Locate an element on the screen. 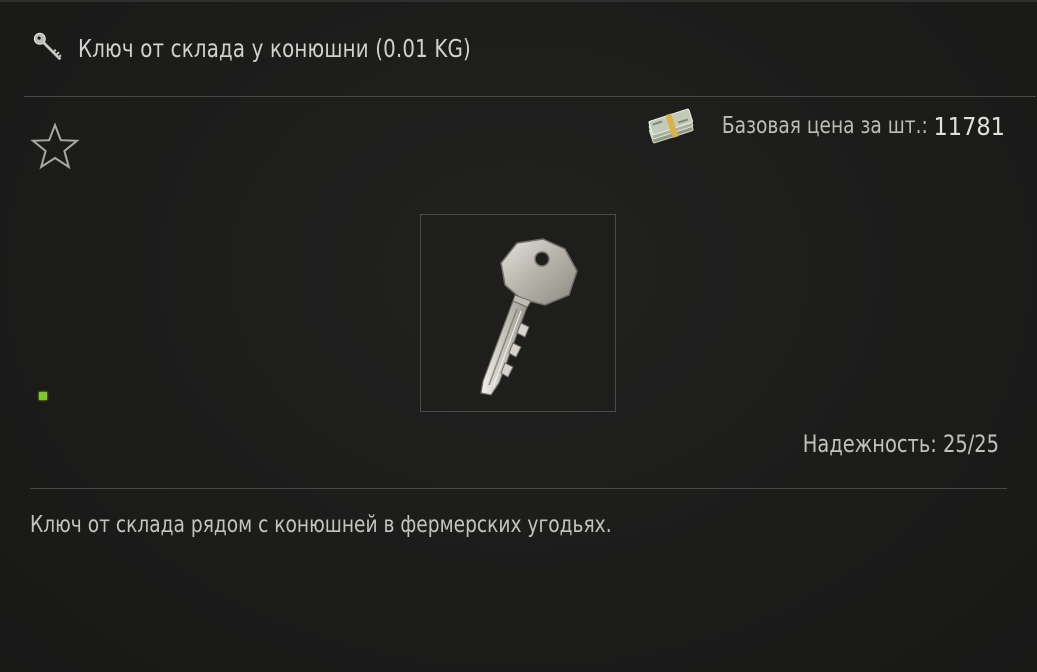  item-title: Ключ от склада у конюшни (0.01 KG) is located at coordinates (274, 48).